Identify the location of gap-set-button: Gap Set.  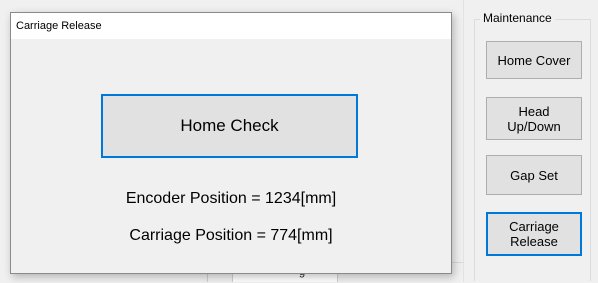
(534, 175).